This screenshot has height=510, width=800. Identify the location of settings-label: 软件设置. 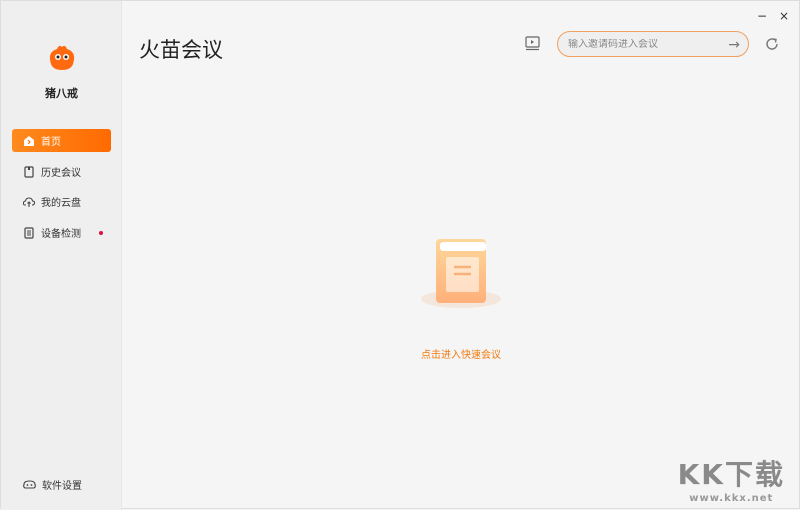
(62, 486).